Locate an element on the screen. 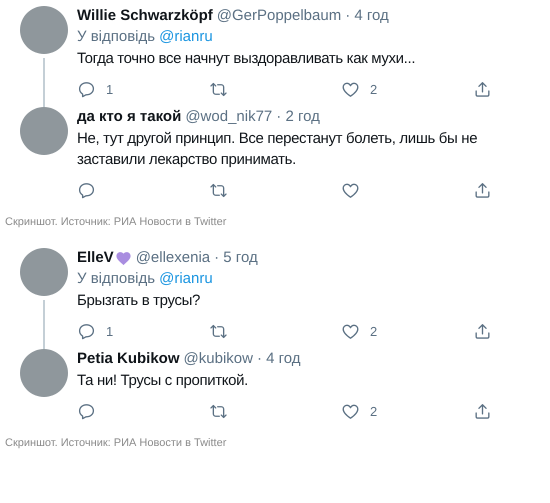 The image size is (550, 503). user-name: Willie Schwarzköpf is located at coordinates (145, 16).